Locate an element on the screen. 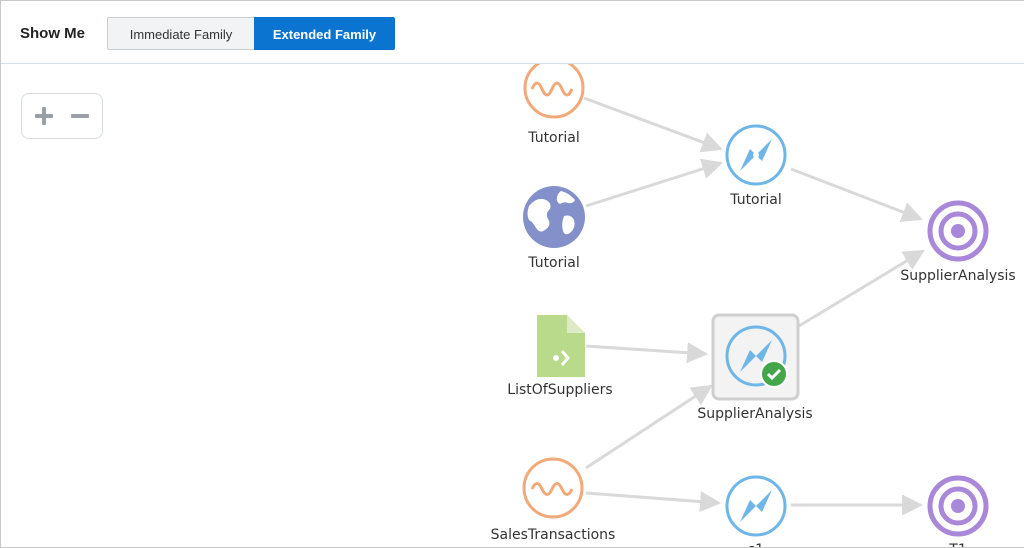 Image resolution: width=1025 pixels, height=548 pixels. node-label: s1 is located at coordinates (756, 545).